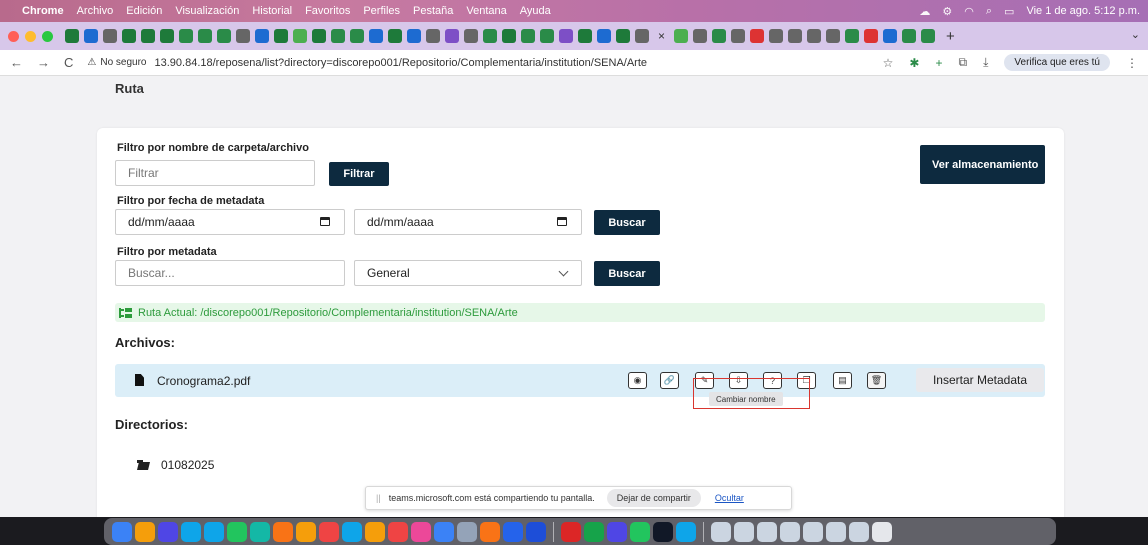  What do you see at coordinates (669, 380) in the screenshot?
I see `link-icon: 🔗` at bounding box center [669, 380].